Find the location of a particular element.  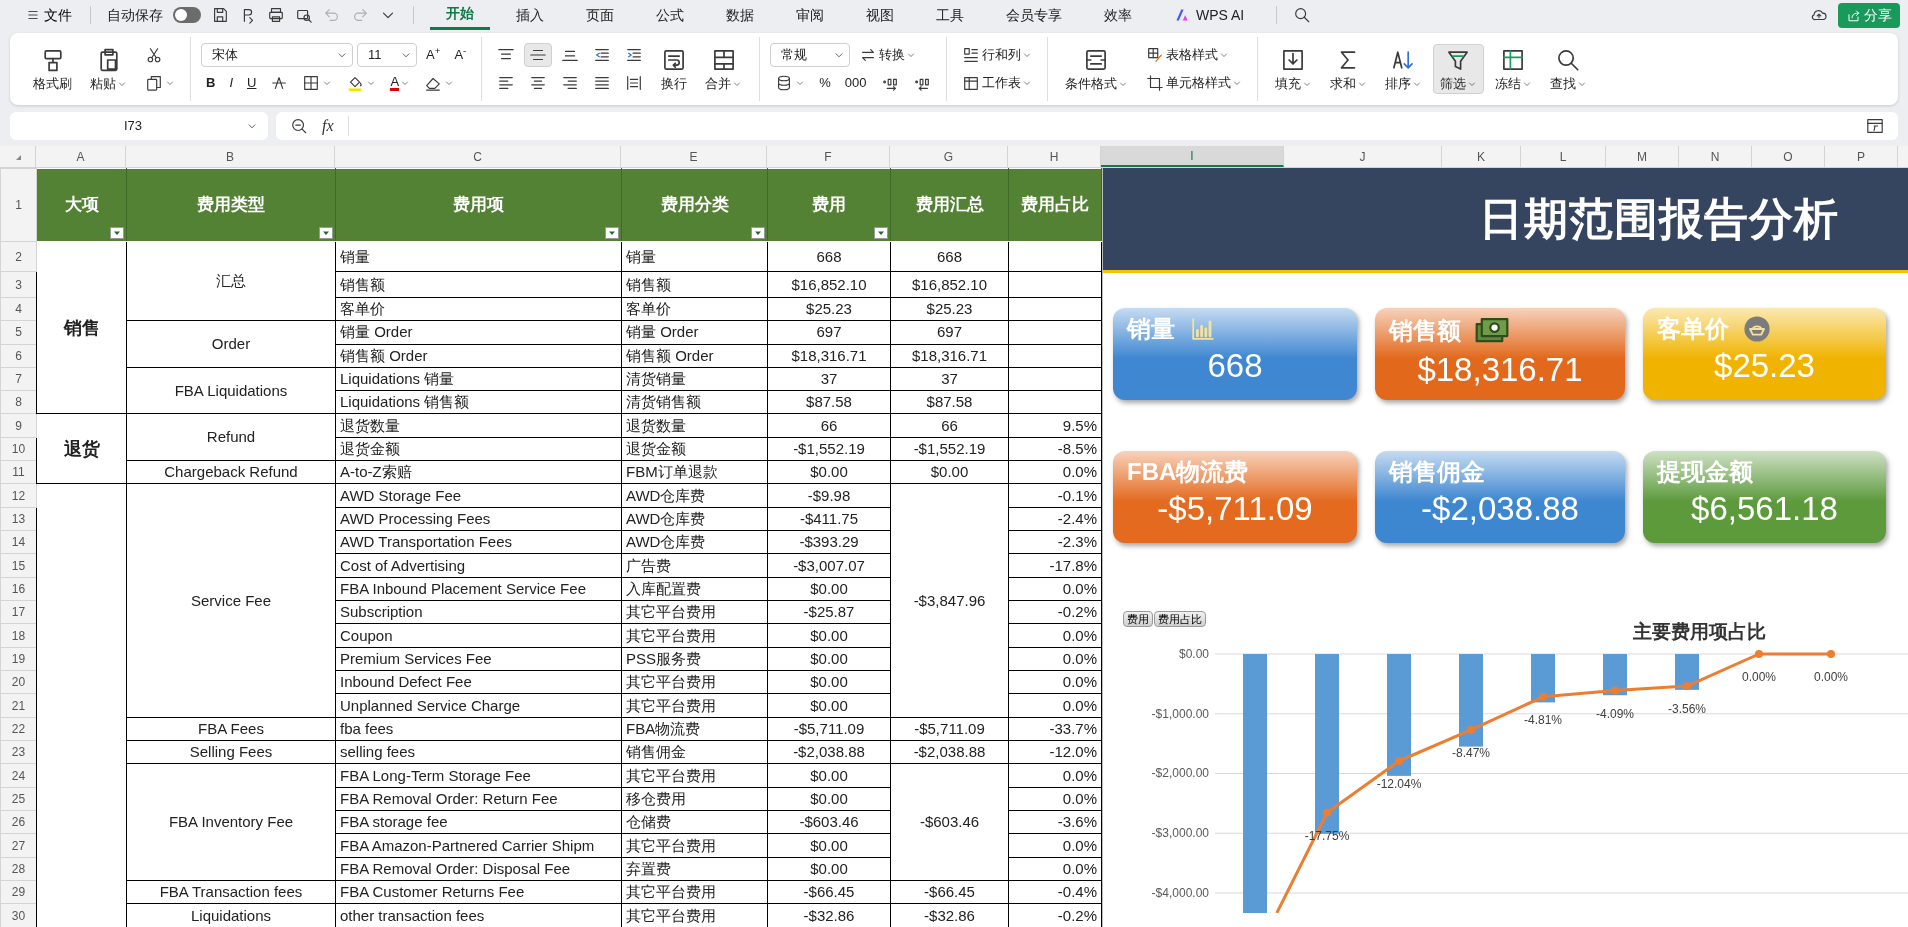

axis-label: -$2,000.00 is located at coordinates (1180, 773).